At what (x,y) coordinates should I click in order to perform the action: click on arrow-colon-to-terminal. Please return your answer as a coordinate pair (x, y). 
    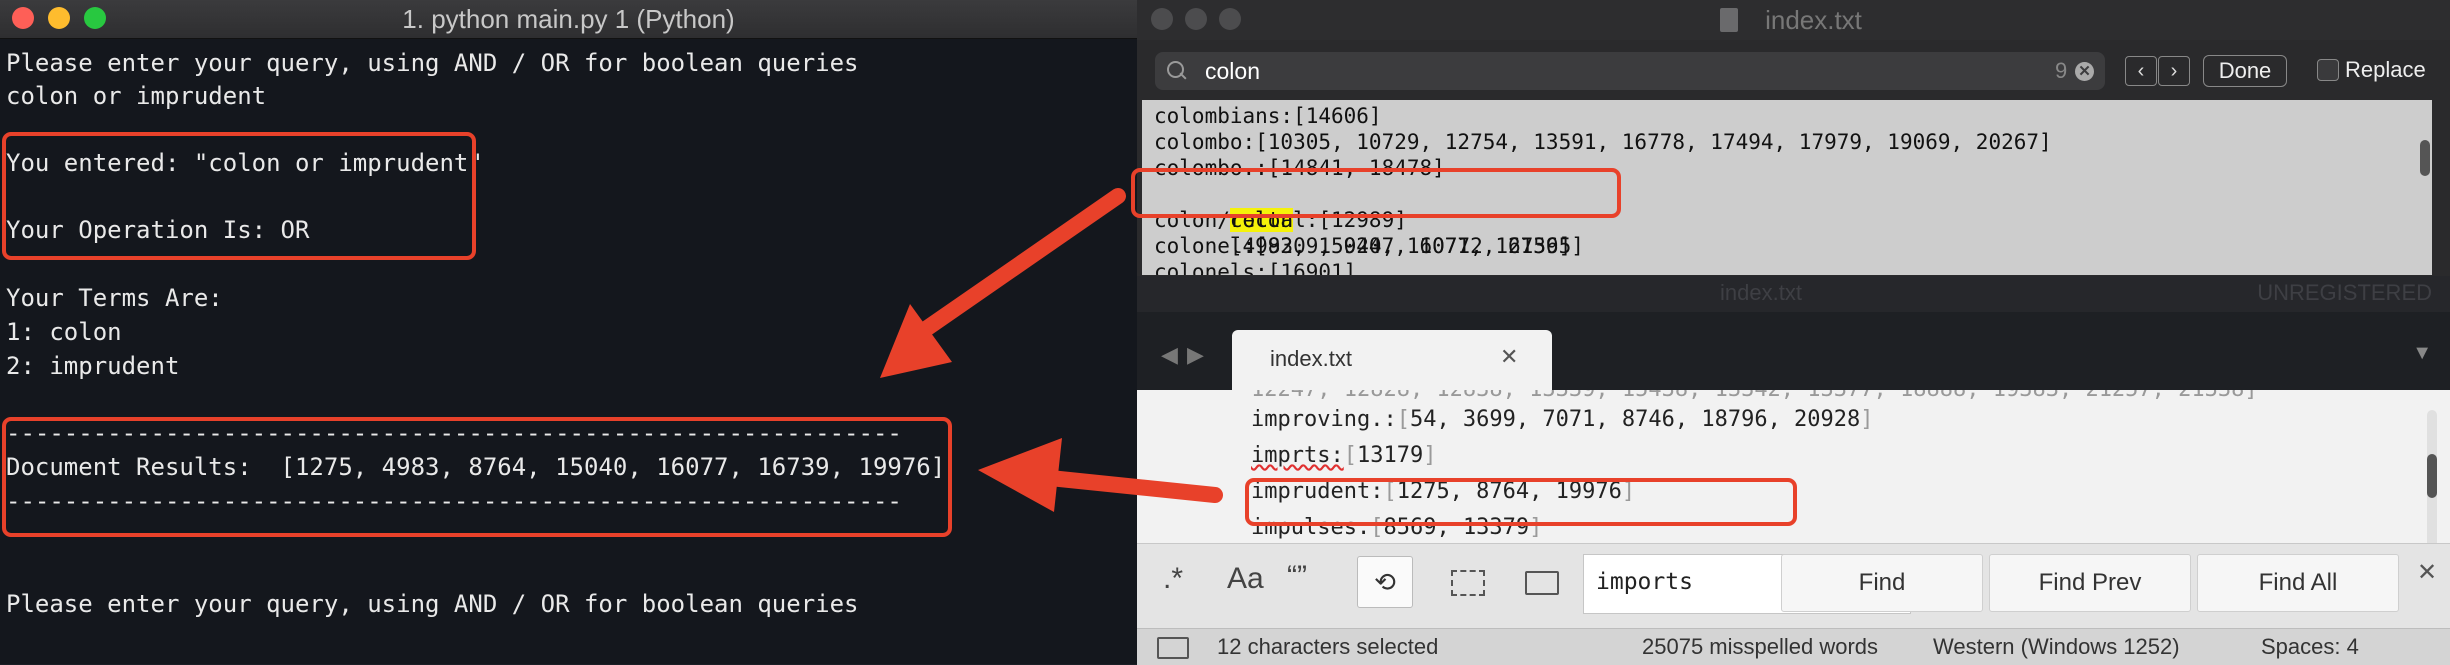
    Looking at the image, I should click on (1003, 283).